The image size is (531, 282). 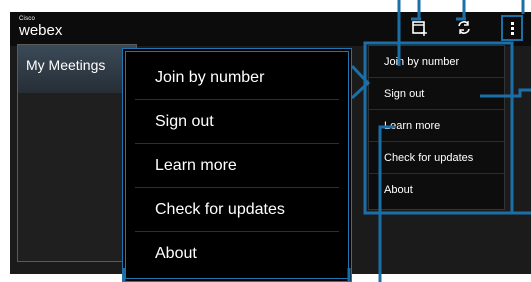 What do you see at coordinates (436, 94) in the screenshot?
I see `menu-item-sign-out: Sign out` at bounding box center [436, 94].